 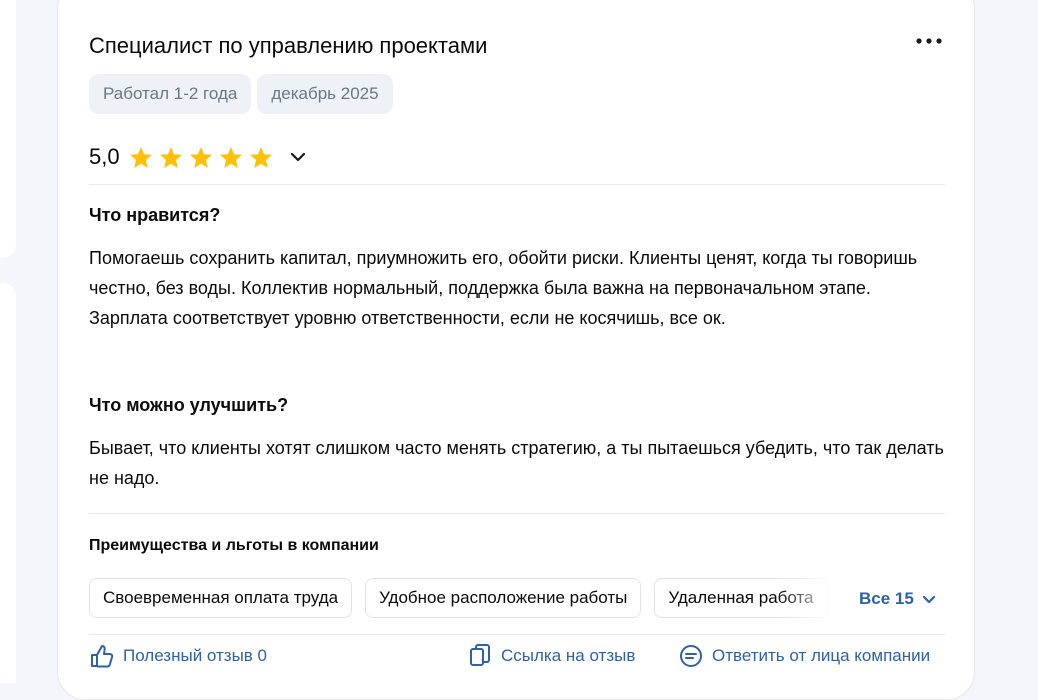 I want to click on benefit-chip: Удобное расположение работы, so click(x=503, y=598).